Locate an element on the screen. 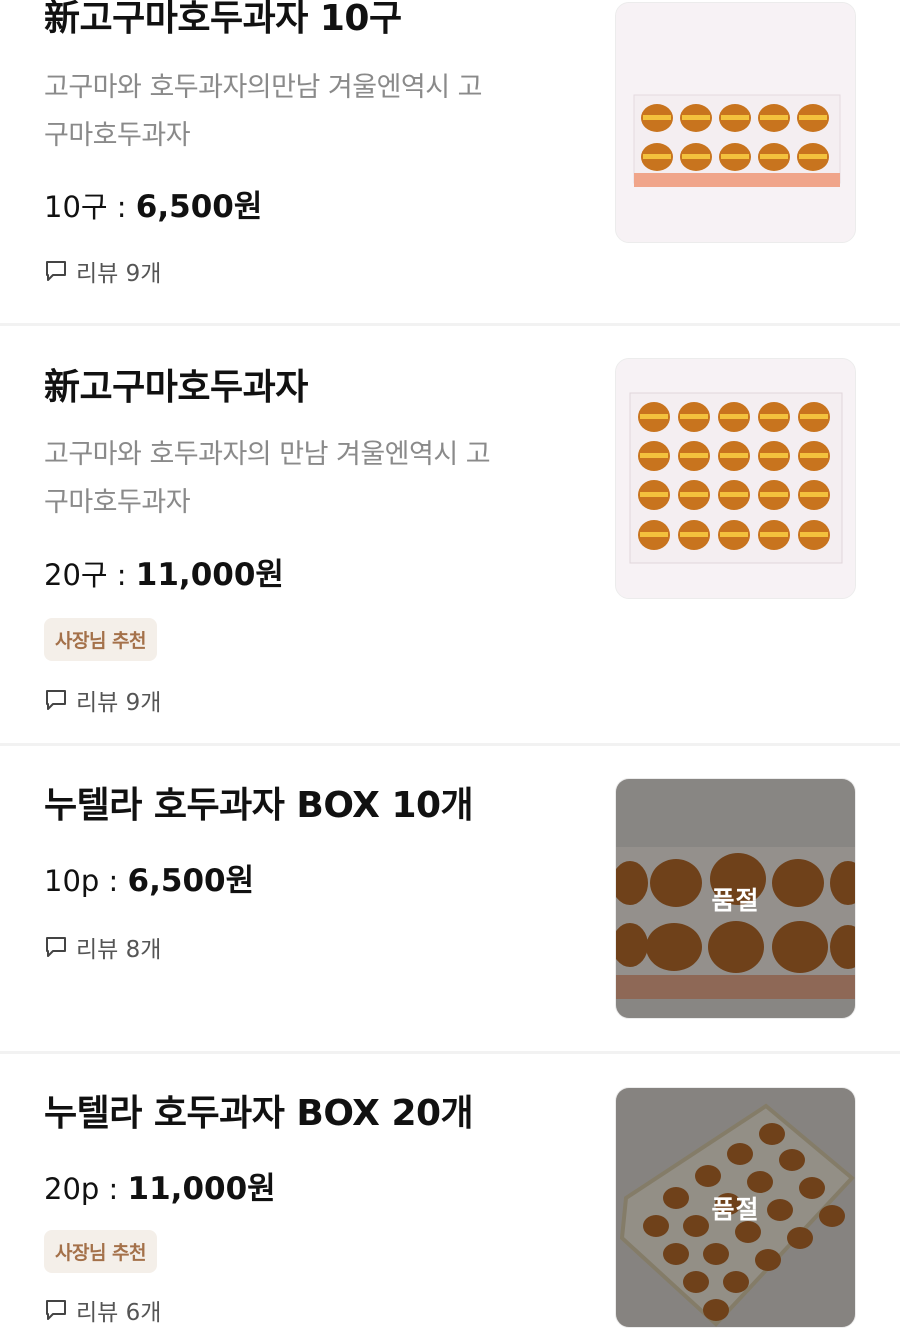  menu-item-name: 누텔라 호두과자 BOX 20개 is located at coordinates (259, 1113).